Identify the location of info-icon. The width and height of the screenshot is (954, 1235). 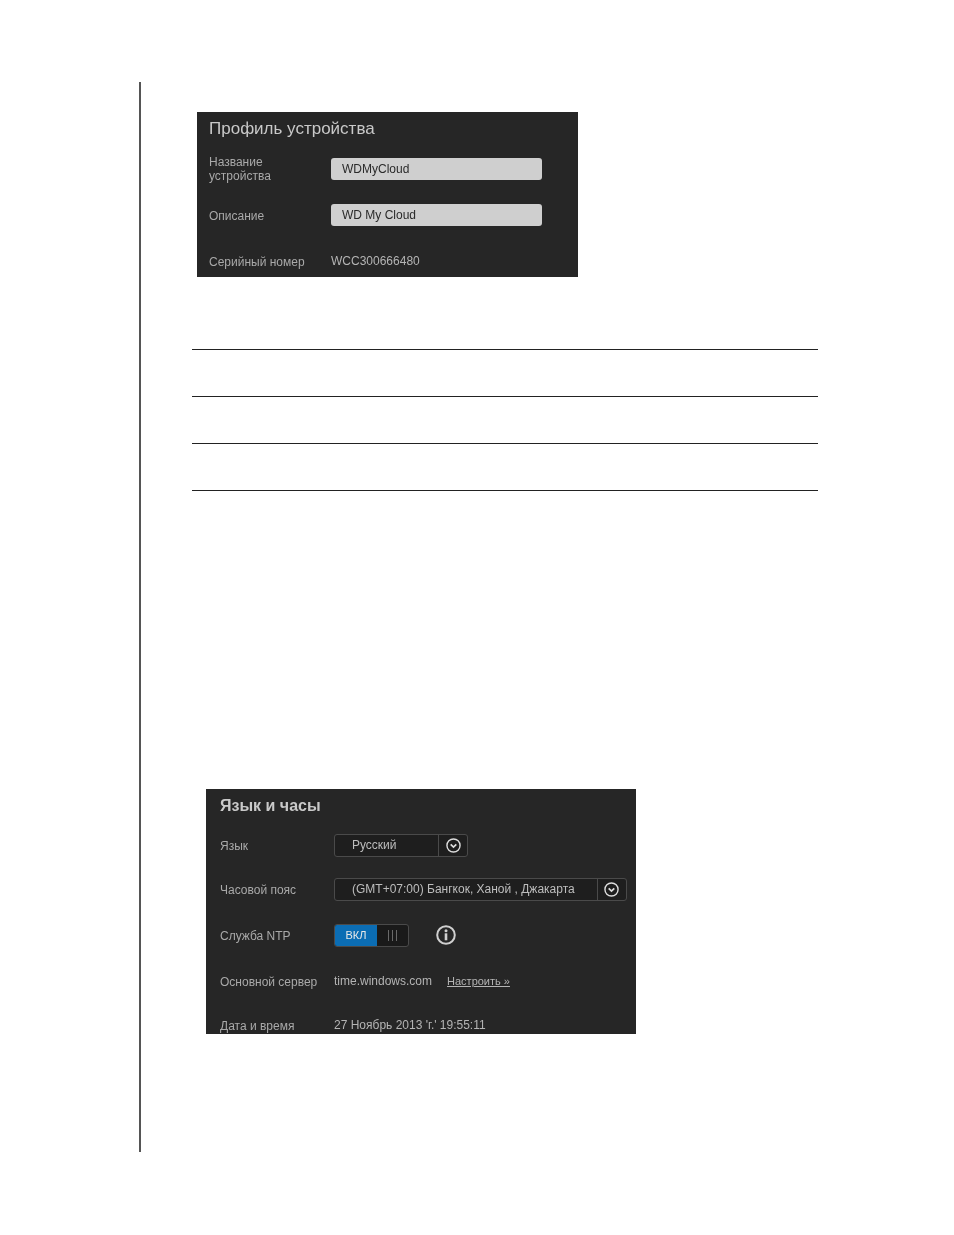
(446, 935).